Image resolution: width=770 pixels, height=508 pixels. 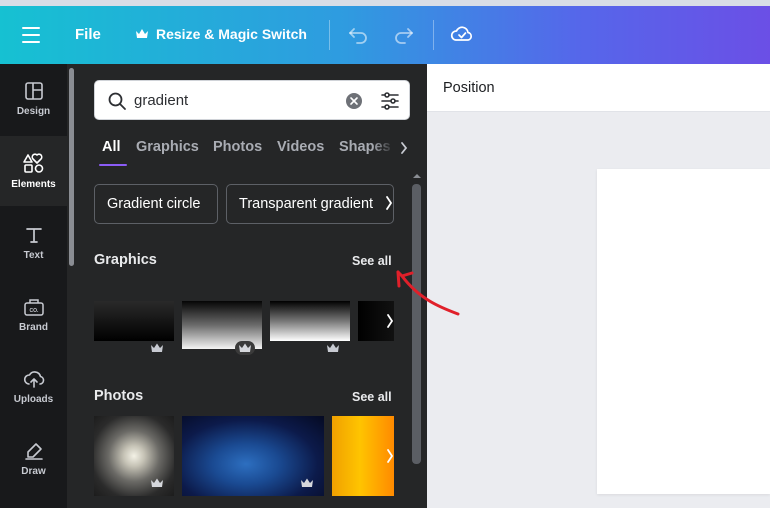 What do you see at coordinates (33, 235) in the screenshot?
I see `text-icon` at bounding box center [33, 235].